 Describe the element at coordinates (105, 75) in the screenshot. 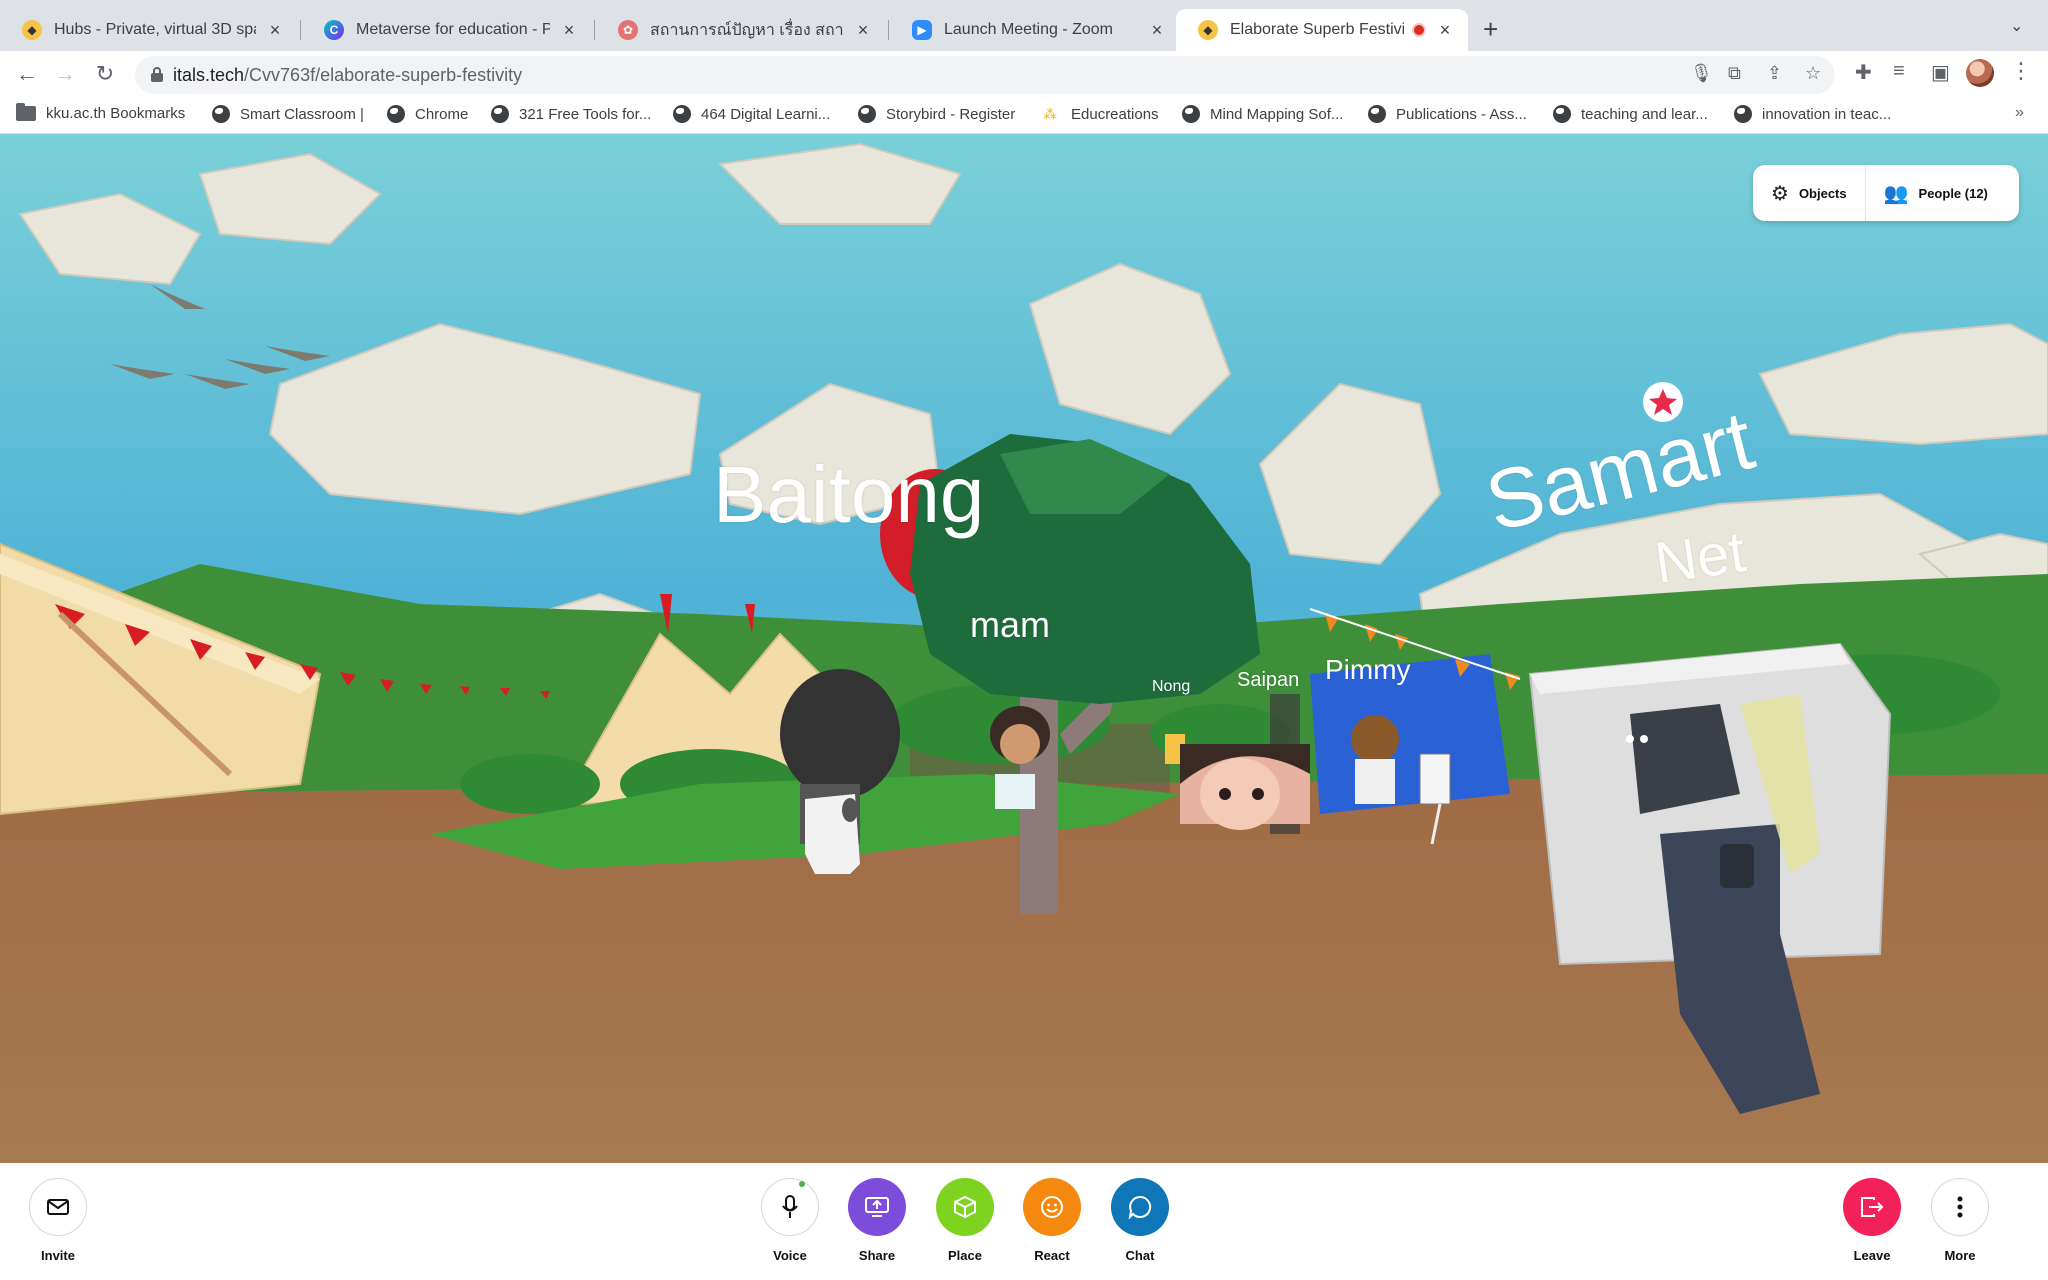

I see `reload-icon: ↻` at that location.